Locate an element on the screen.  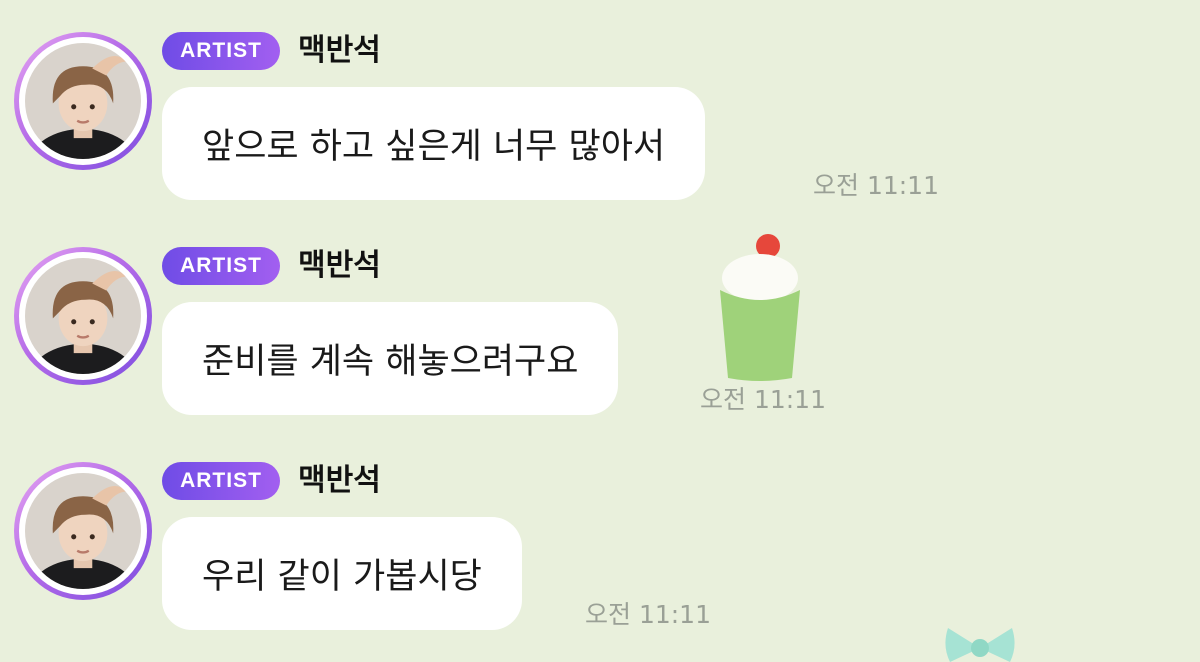
message-bubble: 앞으로 하고 싶은게 너무 많아서 is located at coordinates (434, 143).